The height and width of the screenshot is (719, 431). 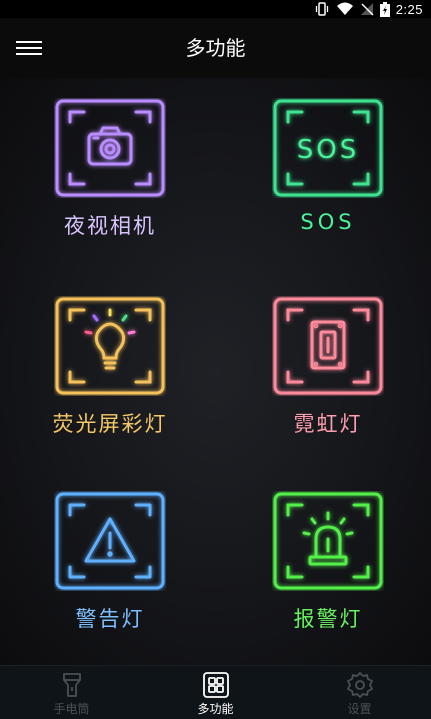 What do you see at coordinates (384, 9) in the screenshot?
I see `battery-charging-icon` at bounding box center [384, 9].